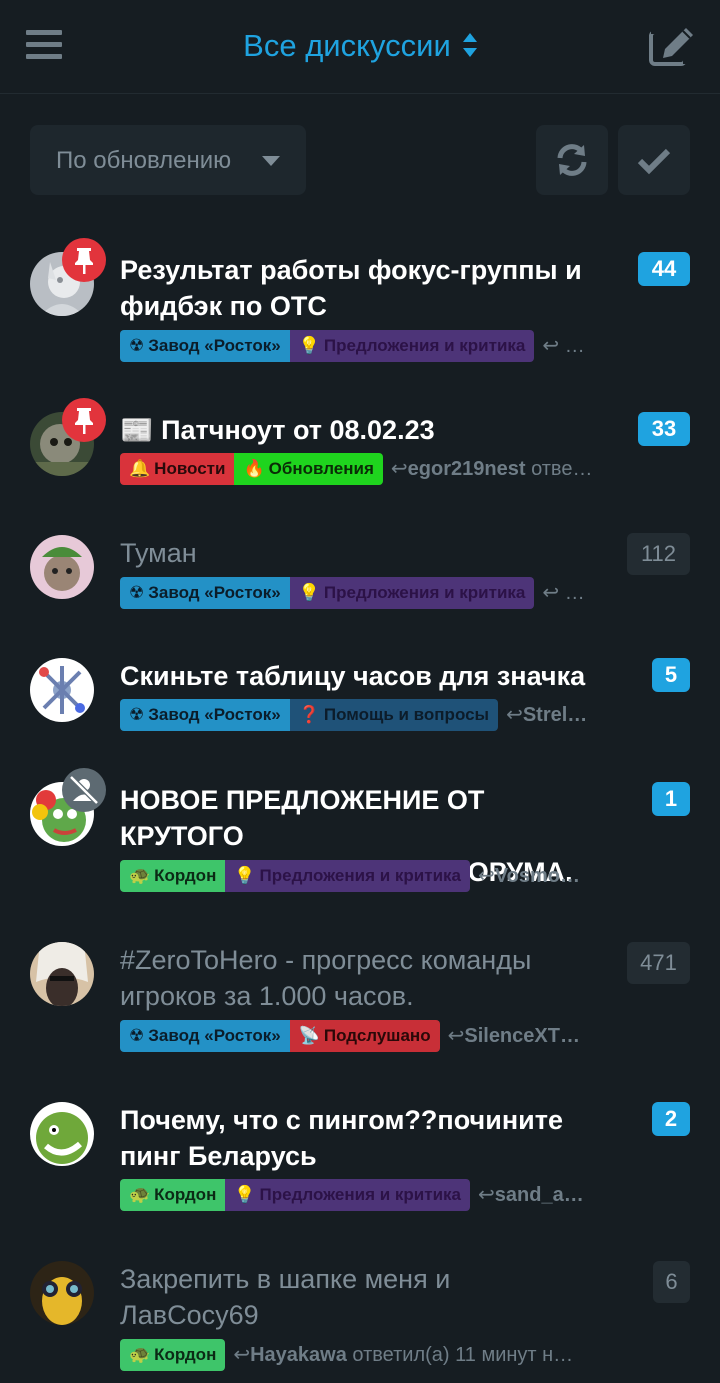 Image resolution: width=720 pixels, height=1383 pixels. What do you see at coordinates (364, 1036) in the screenshot?
I see `tag-podslushano: 📡 Подслушано` at bounding box center [364, 1036].